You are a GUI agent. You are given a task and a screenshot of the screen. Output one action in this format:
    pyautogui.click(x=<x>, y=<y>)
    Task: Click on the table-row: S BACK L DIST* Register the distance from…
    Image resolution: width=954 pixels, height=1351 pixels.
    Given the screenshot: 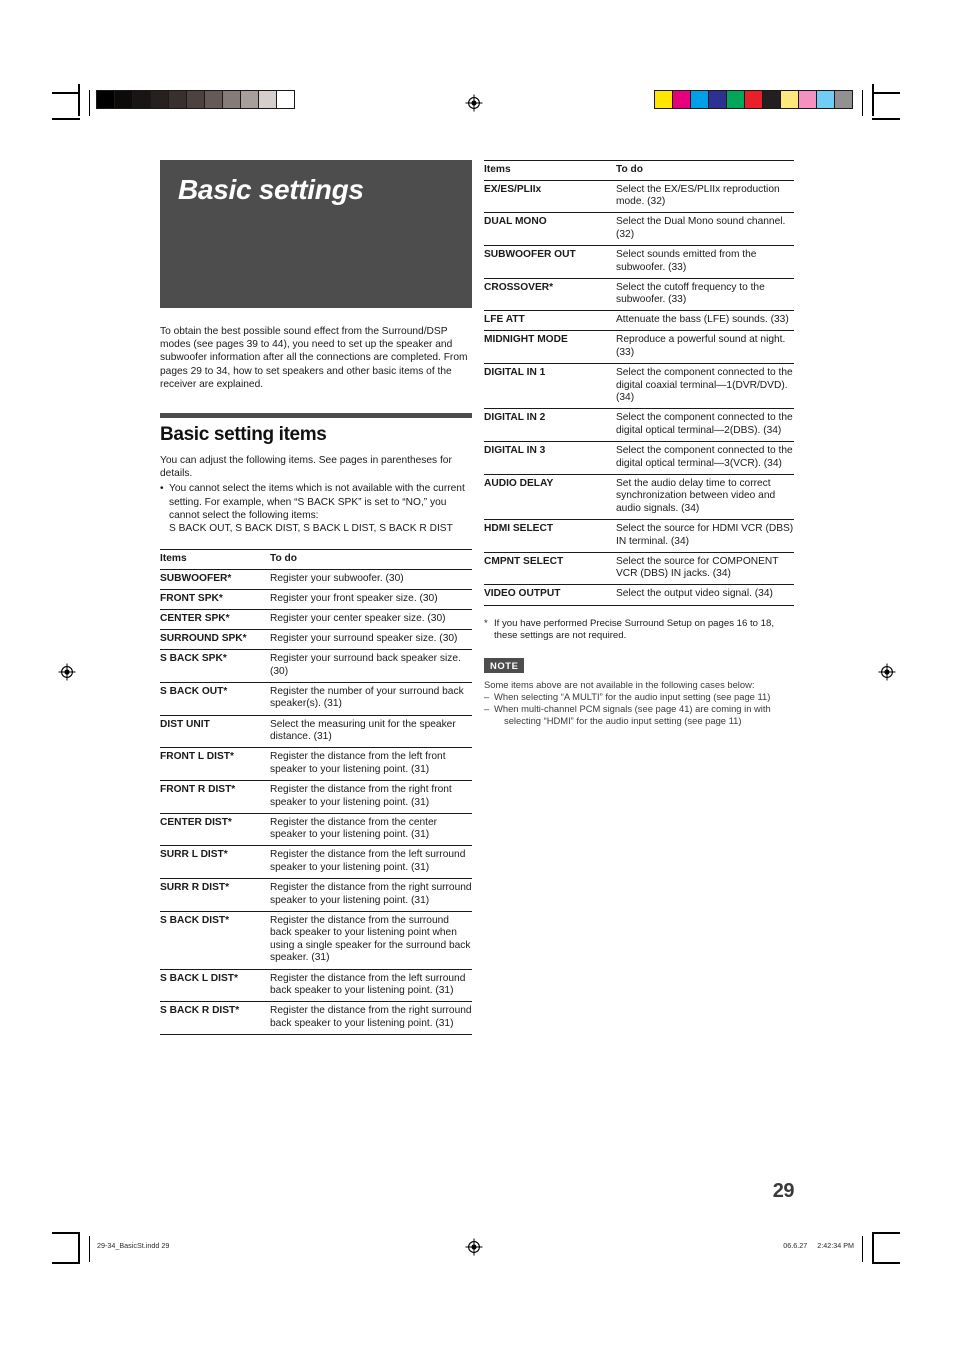 What is the action you would take?
    pyautogui.click(x=316, y=986)
    